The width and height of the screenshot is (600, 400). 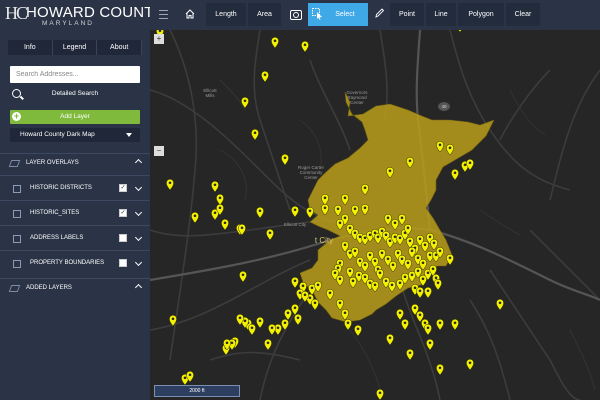 I want to click on detailed-search-row: Detailed Search, so click(x=75, y=95).